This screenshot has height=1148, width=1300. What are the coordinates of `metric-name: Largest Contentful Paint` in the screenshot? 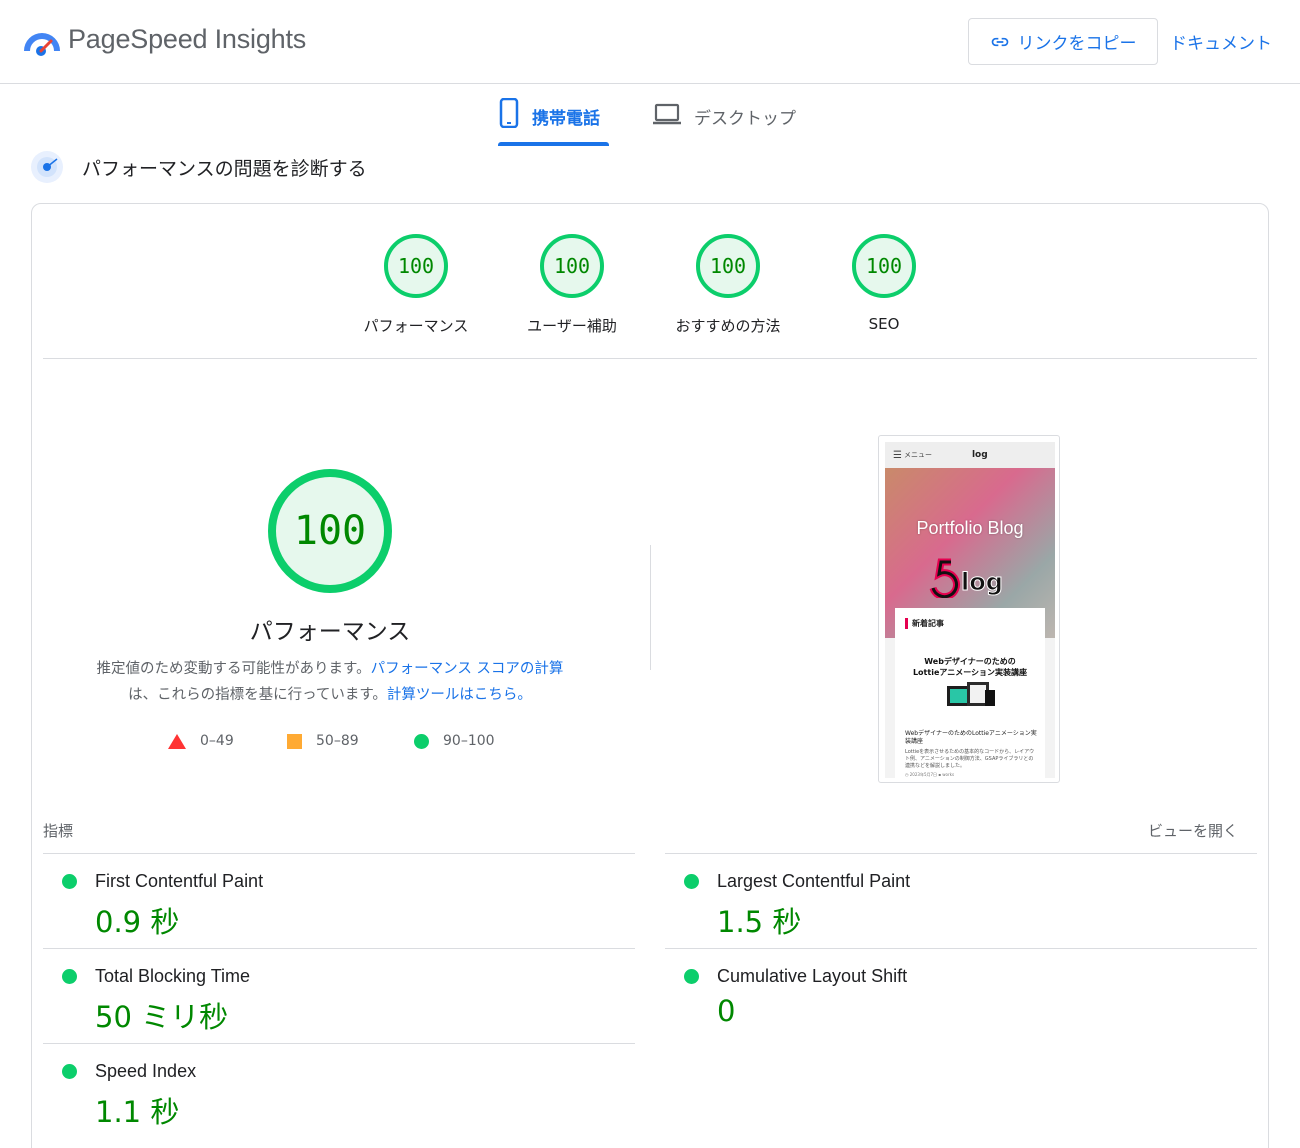 It's located at (814, 881).